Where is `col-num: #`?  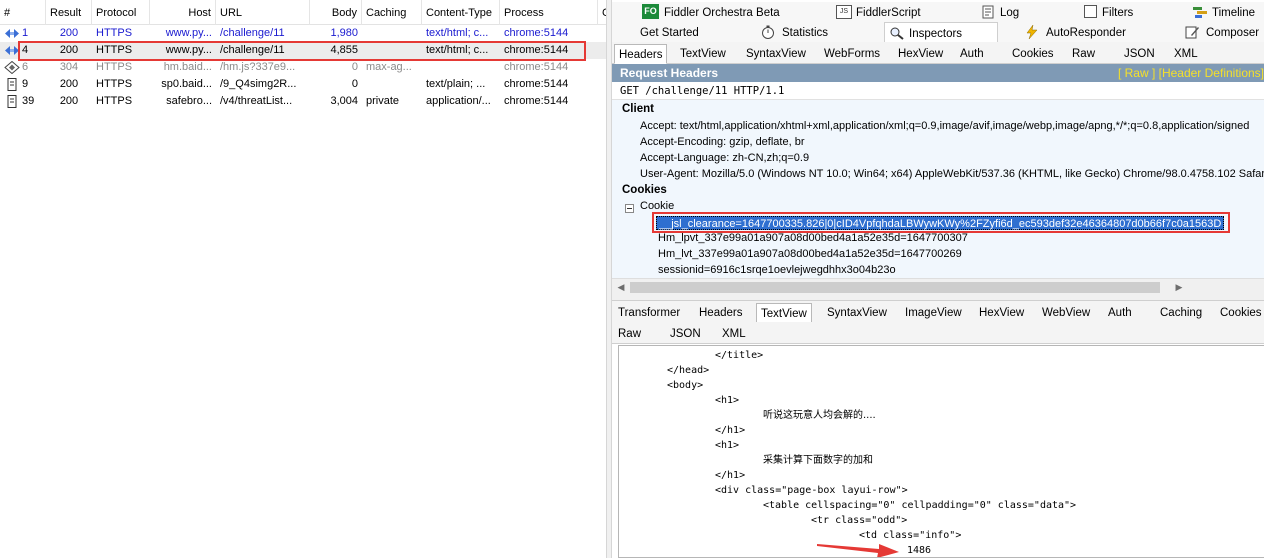
col-num: # is located at coordinates (23, 12).